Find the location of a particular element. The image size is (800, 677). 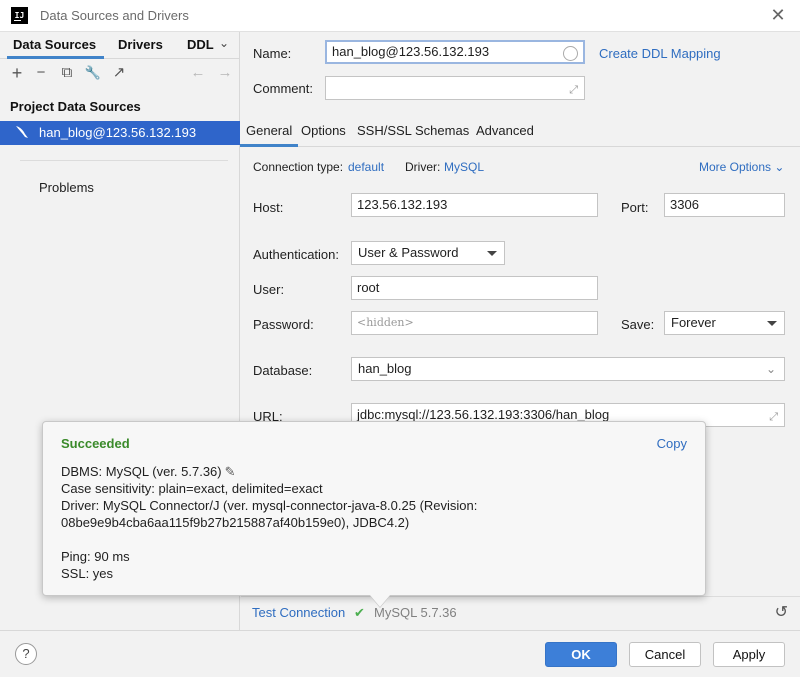

authentication-select: User & Password is located at coordinates (428, 253).